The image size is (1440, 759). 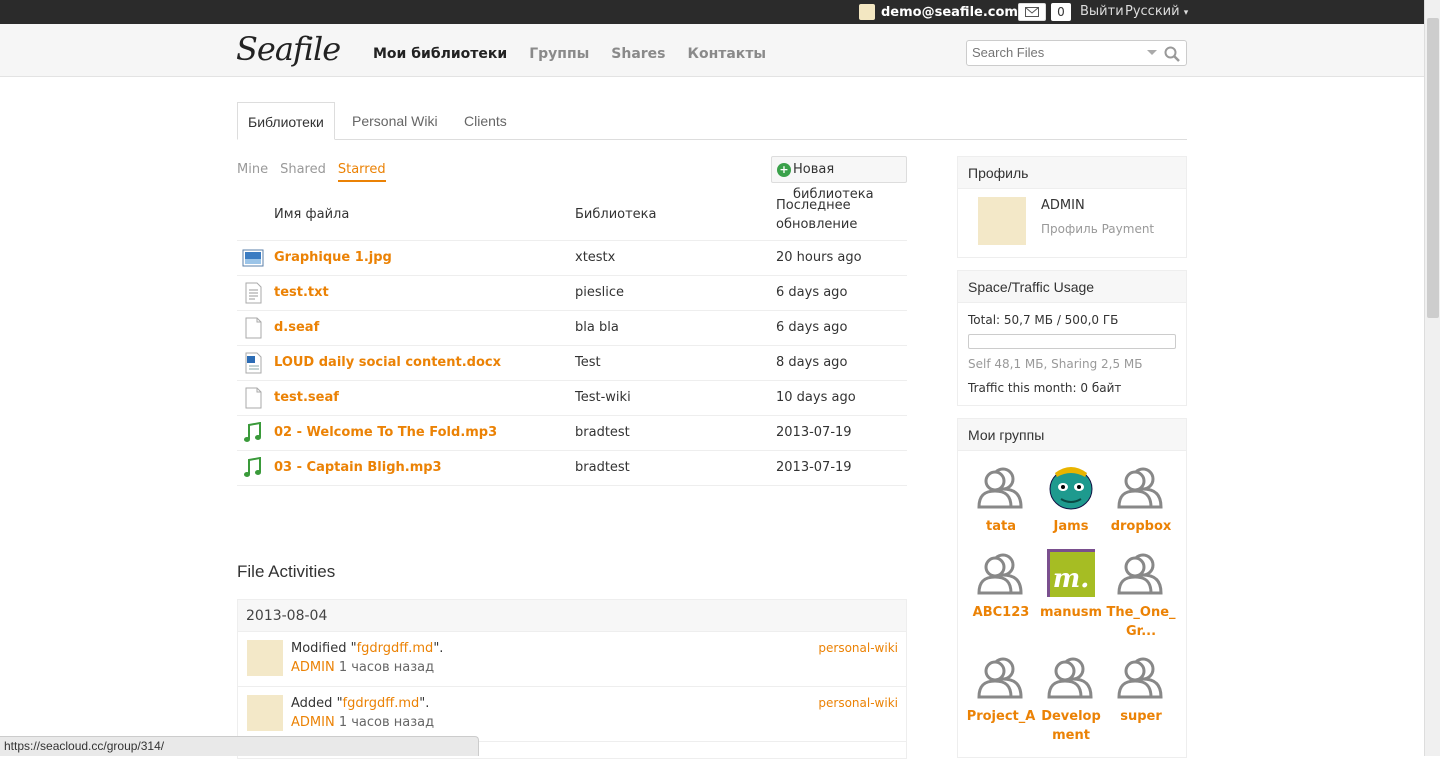 I want to click on usage-title: Space/Traffic Usage, so click(x=1072, y=287).